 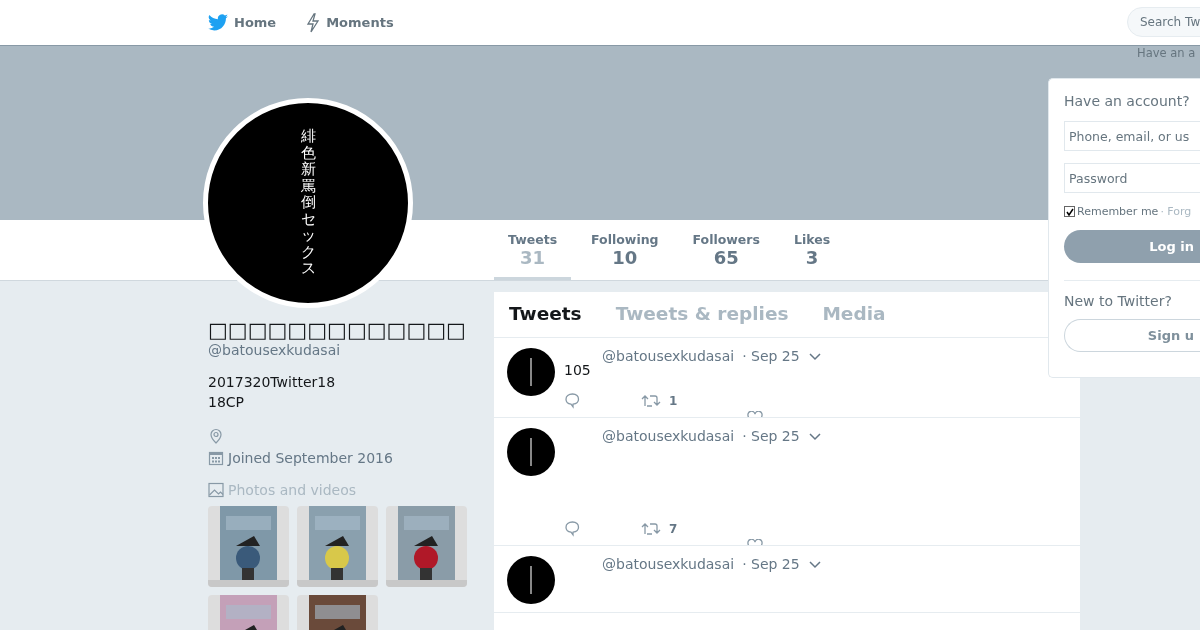 I want to click on profile-handle: @batousexkudasai, so click(x=275, y=350).